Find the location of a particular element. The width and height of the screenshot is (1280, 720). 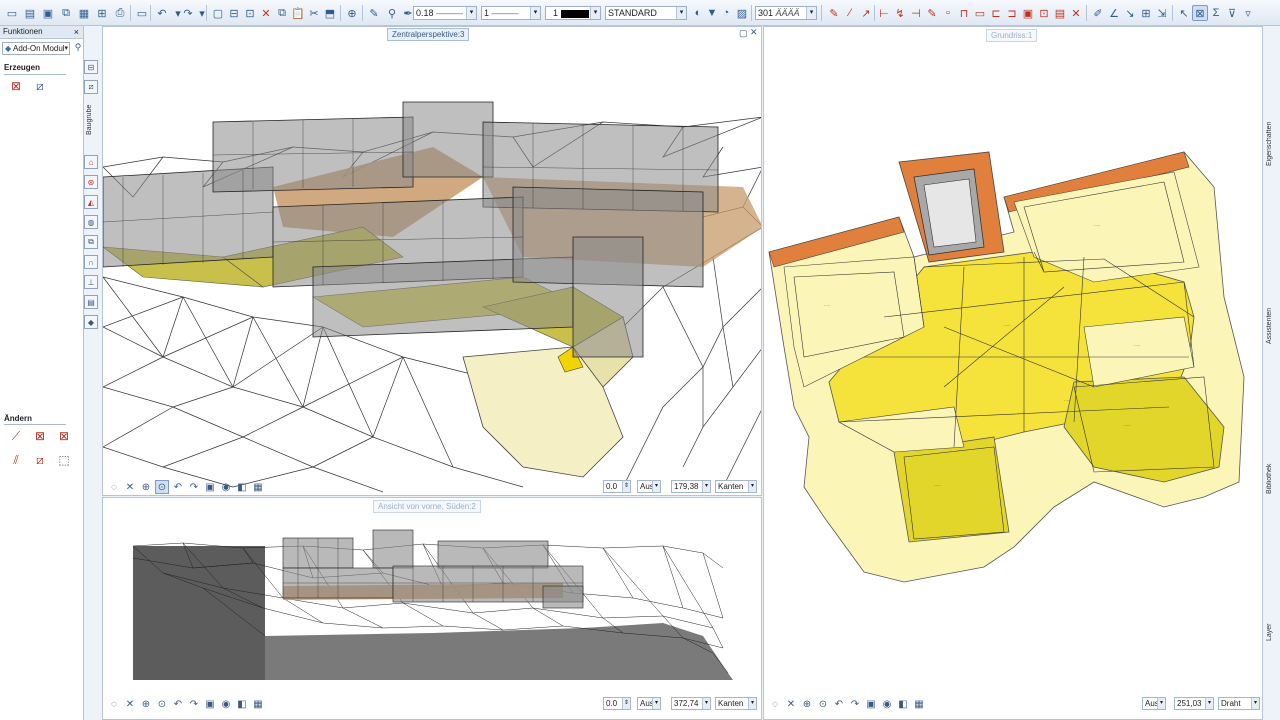

tab-properties: Eigenschaften is located at coordinates (1269, 126).